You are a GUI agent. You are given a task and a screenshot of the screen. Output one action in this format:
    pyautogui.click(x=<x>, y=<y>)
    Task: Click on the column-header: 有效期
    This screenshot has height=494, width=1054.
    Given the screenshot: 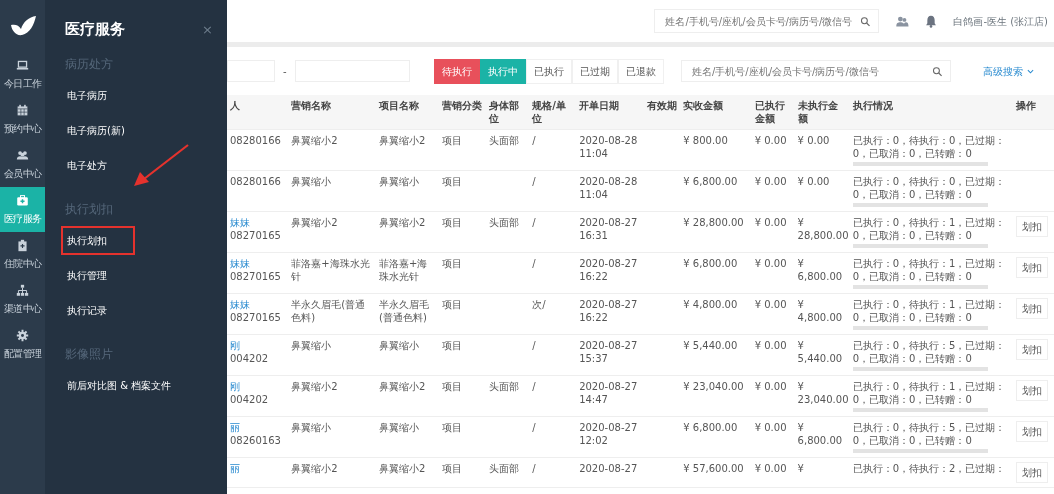 What is the action you would take?
    pyautogui.click(x=662, y=112)
    